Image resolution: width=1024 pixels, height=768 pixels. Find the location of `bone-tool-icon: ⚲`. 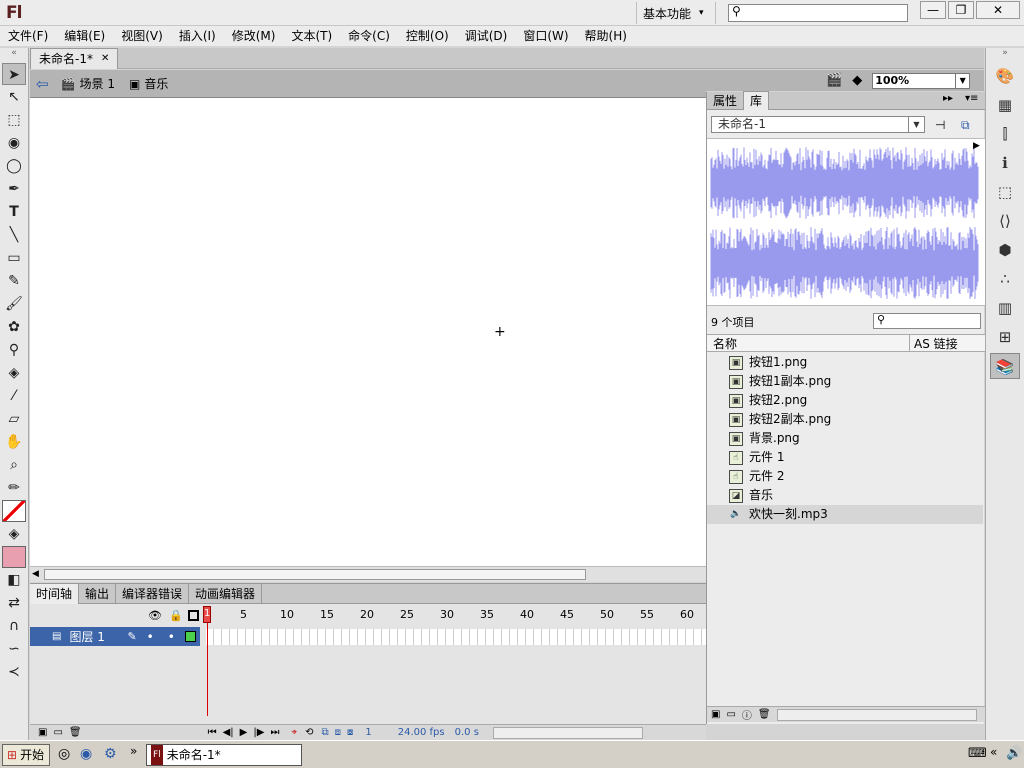

bone-tool-icon: ⚲ is located at coordinates (14, 350).